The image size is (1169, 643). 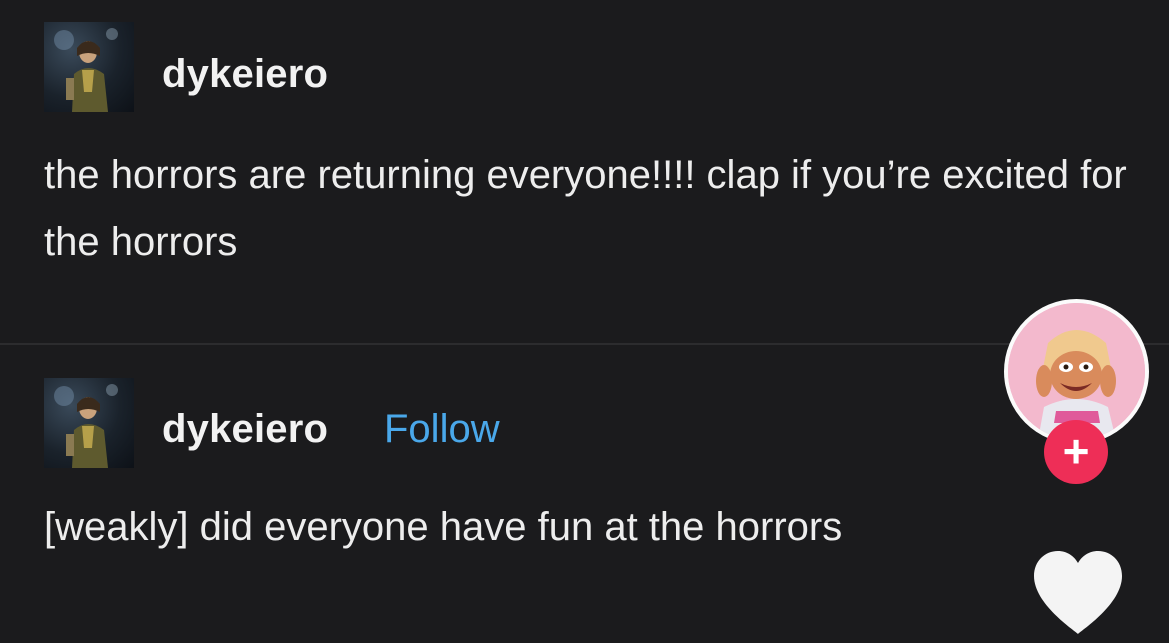 I want to click on heart-icon, so click(x=1078, y=592).